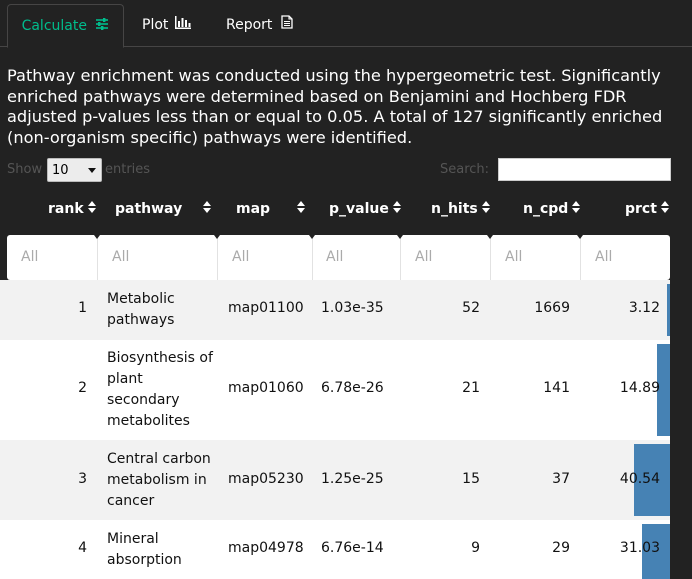 The height and width of the screenshot is (579, 692). Describe the element at coordinates (423, 257) in the screenshot. I see `filter-n-hits: All` at that location.